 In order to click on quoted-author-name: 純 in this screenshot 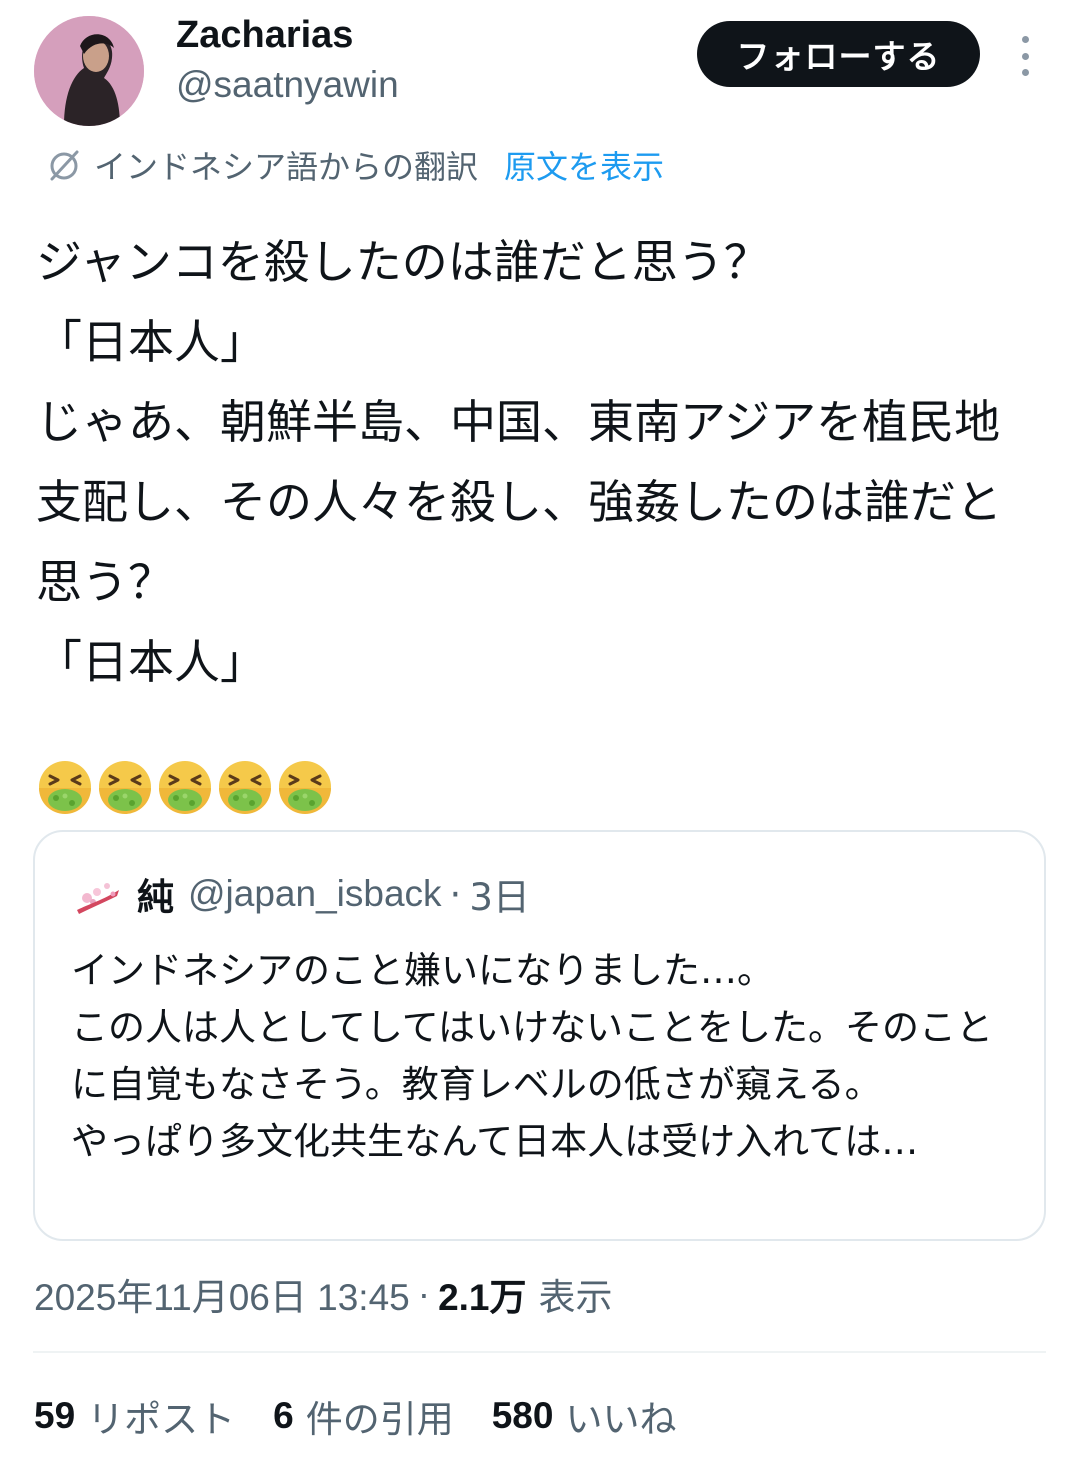, I will do `click(155, 894)`.